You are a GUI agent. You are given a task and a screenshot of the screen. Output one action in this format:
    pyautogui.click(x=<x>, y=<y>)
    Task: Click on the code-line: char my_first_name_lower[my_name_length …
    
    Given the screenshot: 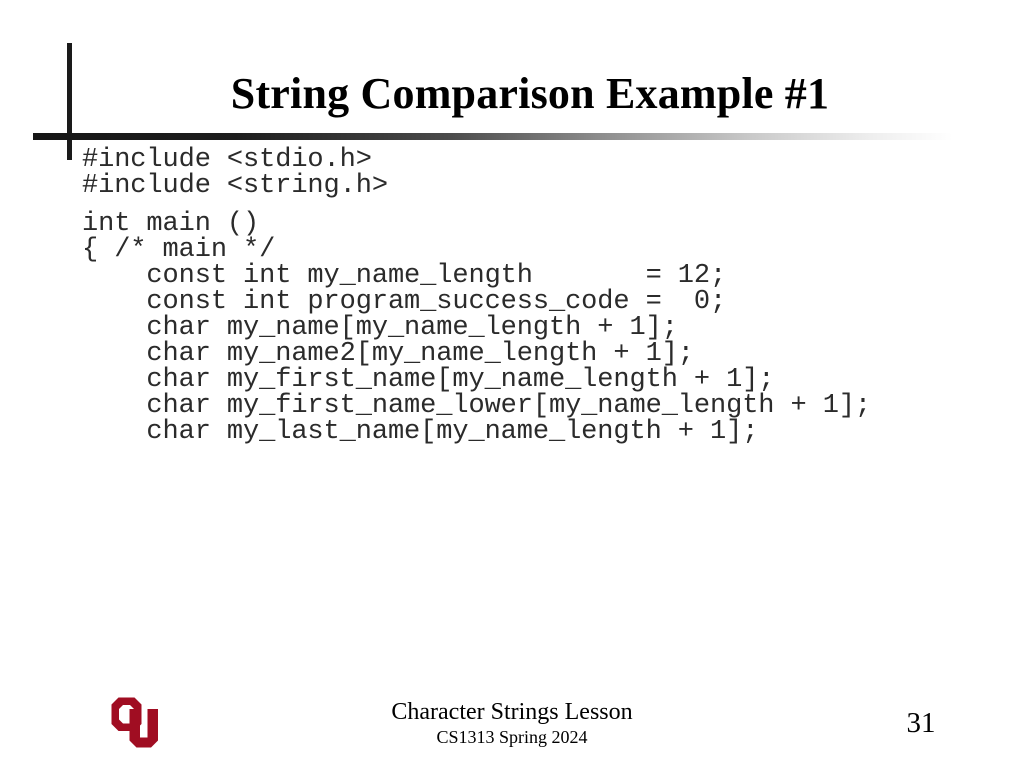 What is the action you would take?
    pyautogui.click(x=477, y=406)
    